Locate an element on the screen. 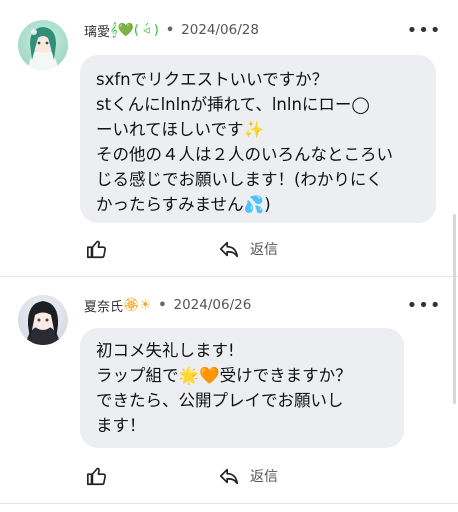 This screenshot has height=512, width=458. comment-line: じる感じでお願いします！(わかりにく is located at coordinates (239, 179).